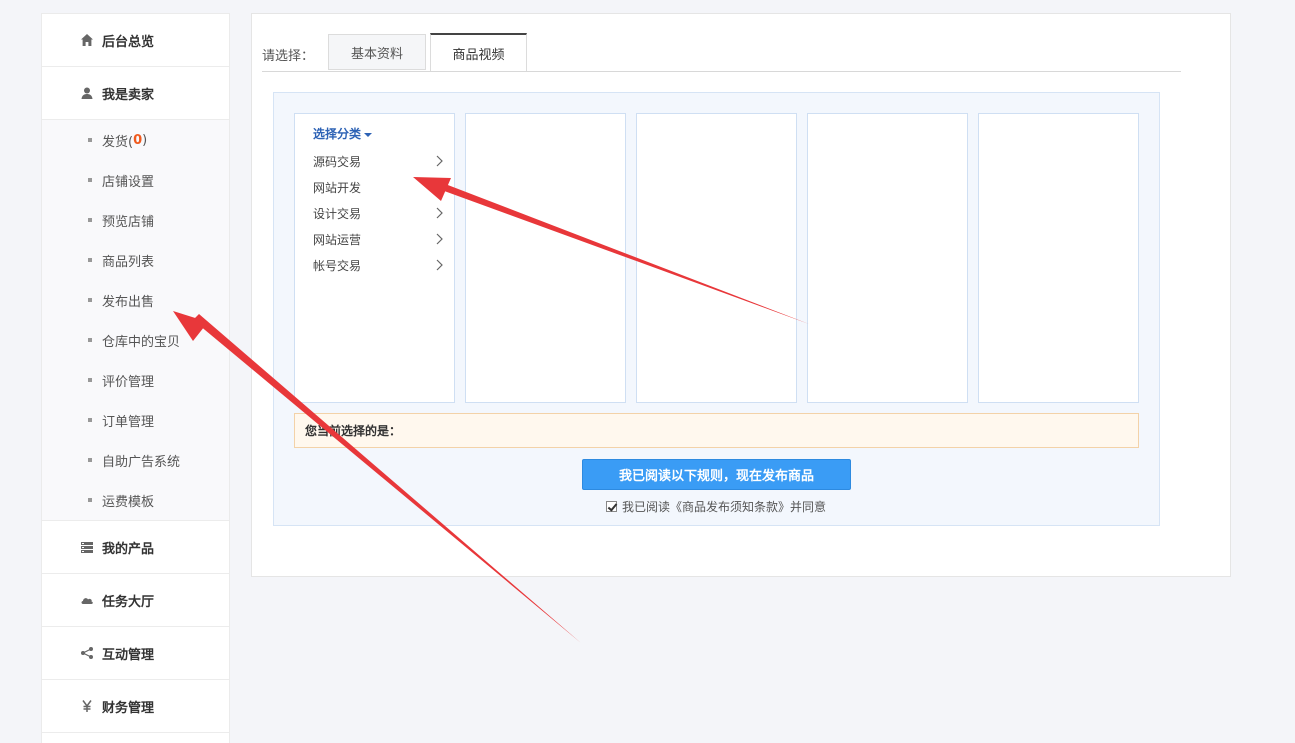 Image resolution: width=1295 pixels, height=743 pixels. I want to click on products-icon, so click(87, 547).